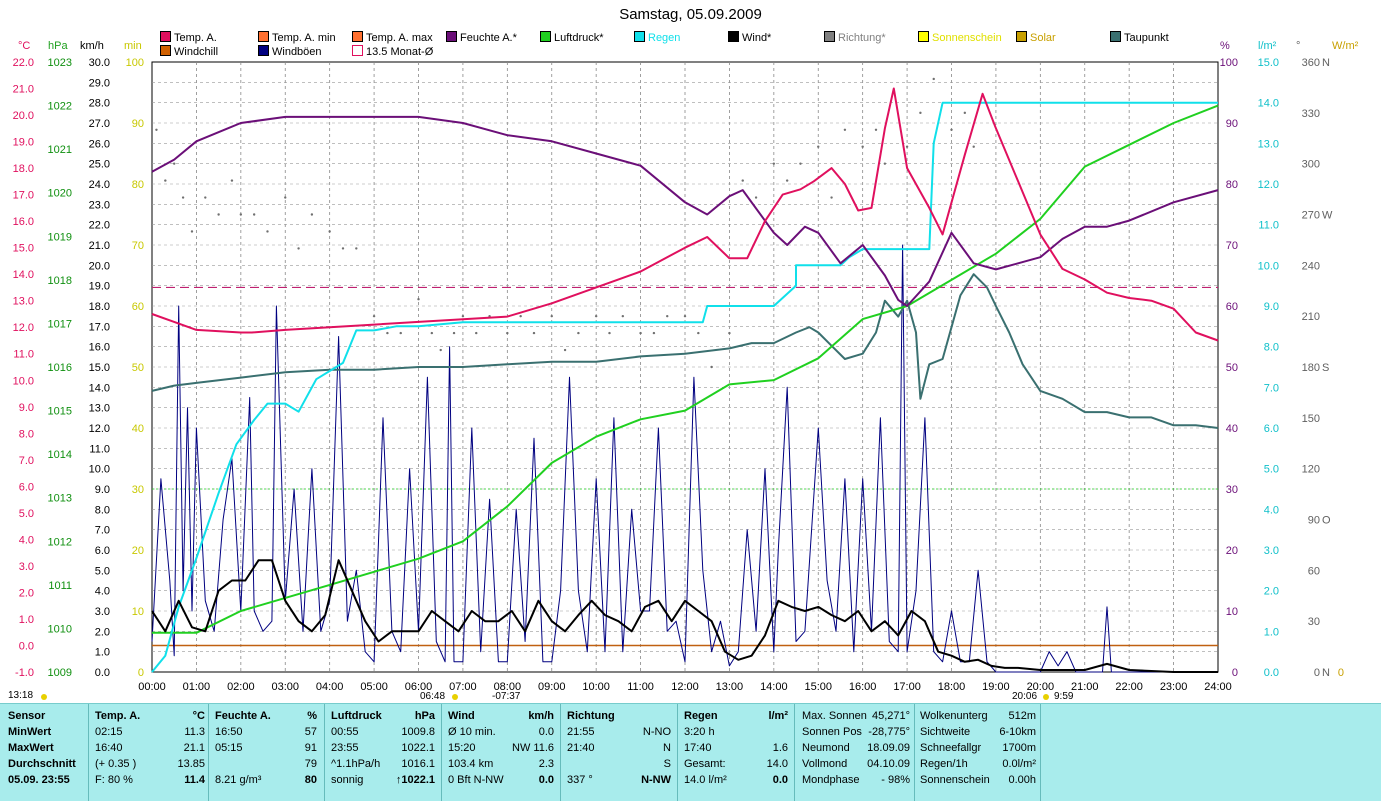  What do you see at coordinates (1311, 216) in the screenshot?
I see `direction-axis-tick: 270` at bounding box center [1311, 216].